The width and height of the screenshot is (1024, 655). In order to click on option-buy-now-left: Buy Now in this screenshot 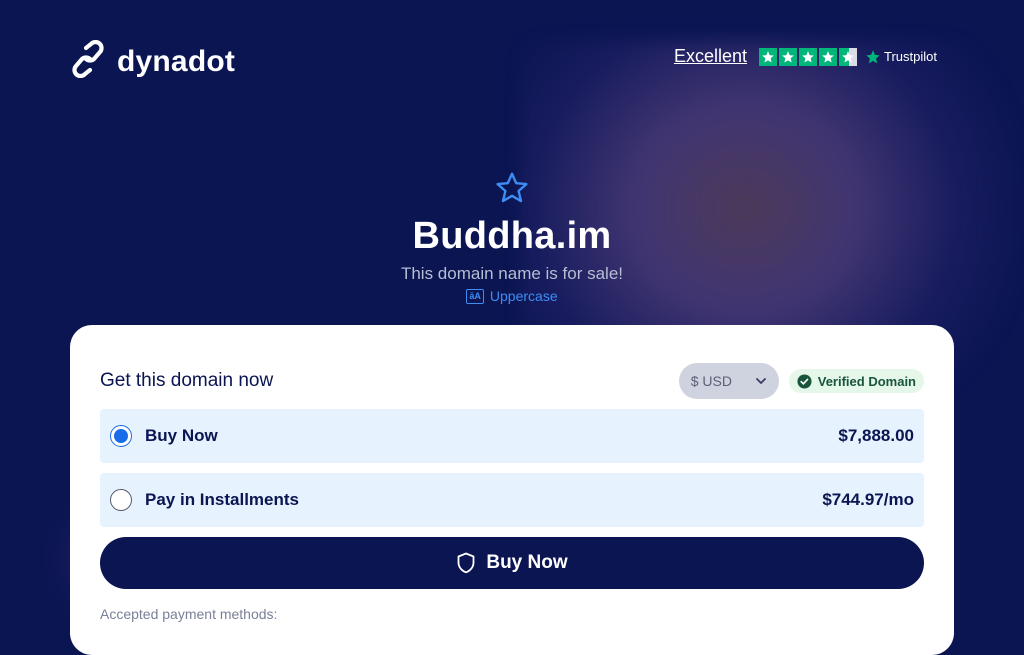, I will do `click(164, 436)`.